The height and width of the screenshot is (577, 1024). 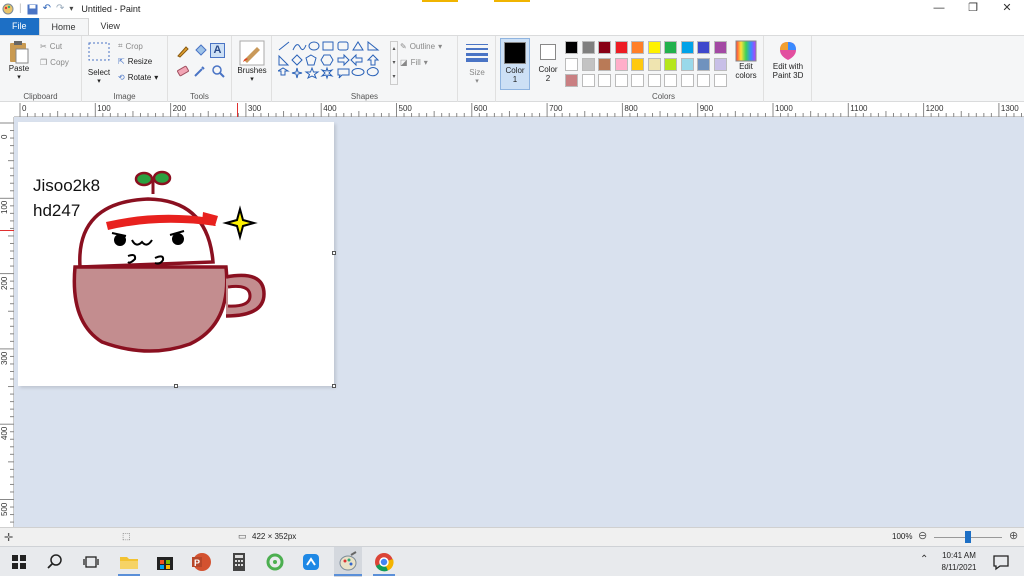 I want to click on fill-button: ◪ Fill ▾, so click(x=414, y=62).